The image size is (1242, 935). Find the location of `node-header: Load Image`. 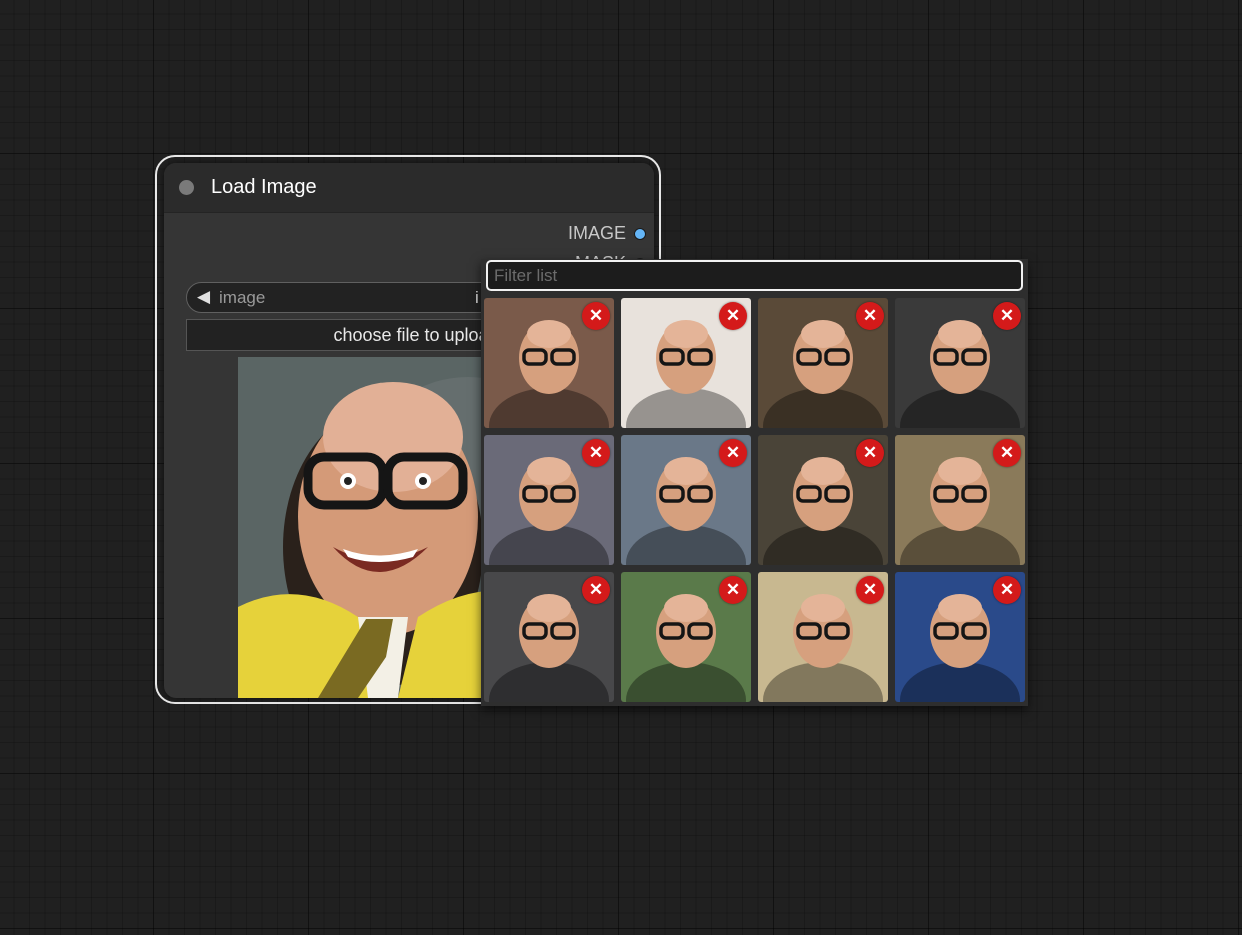

node-header: Load Image is located at coordinates (409, 188).